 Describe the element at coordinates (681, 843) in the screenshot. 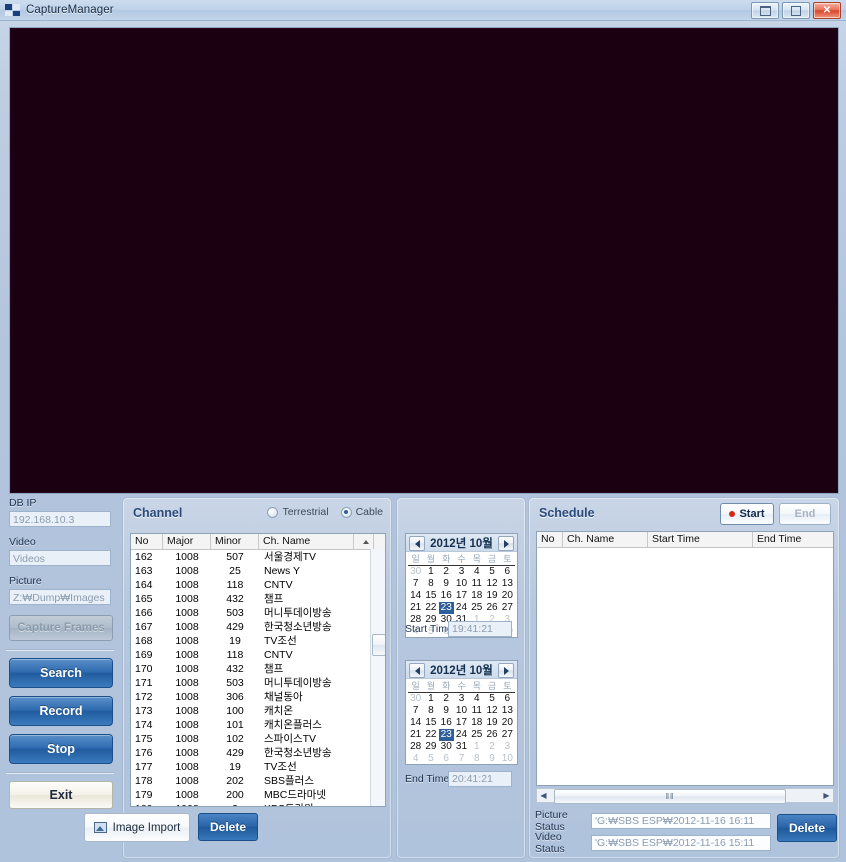

I see `video-status-input: 'G:₩SBS ESP₩2012-11-16 15:11` at that location.